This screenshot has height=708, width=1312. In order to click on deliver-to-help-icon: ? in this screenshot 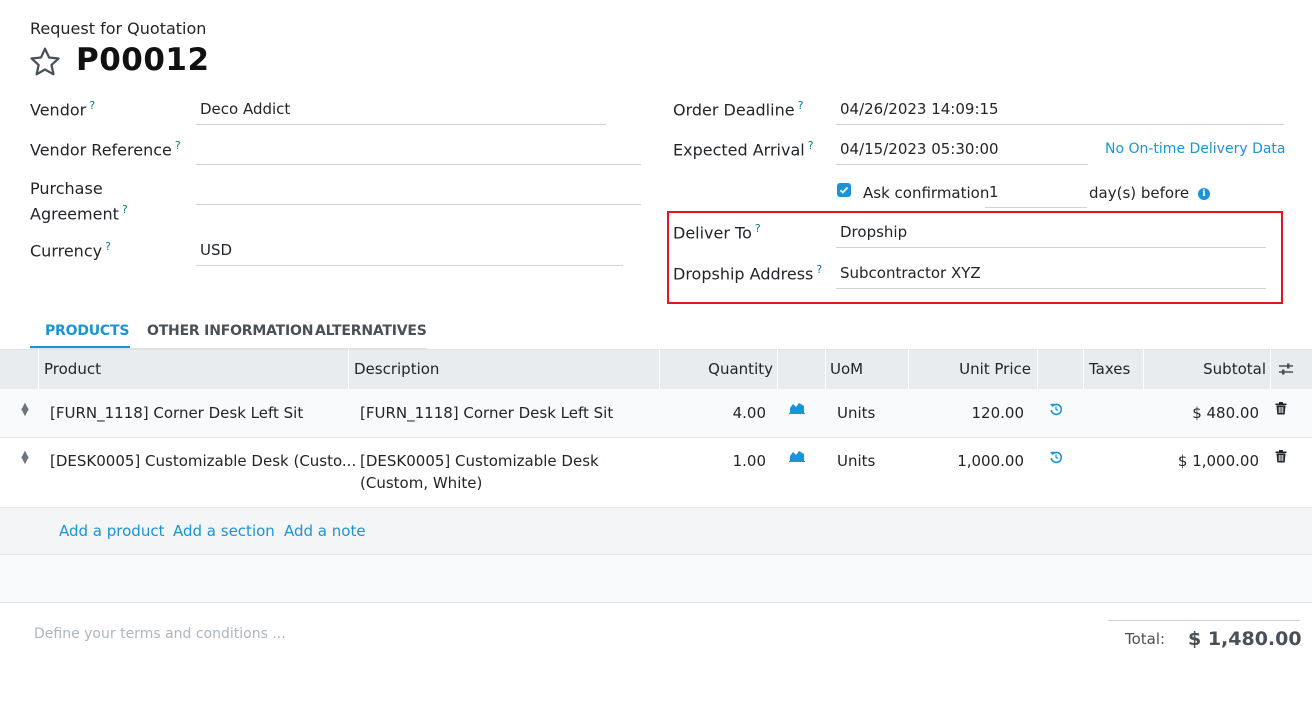, I will do `click(758, 228)`.